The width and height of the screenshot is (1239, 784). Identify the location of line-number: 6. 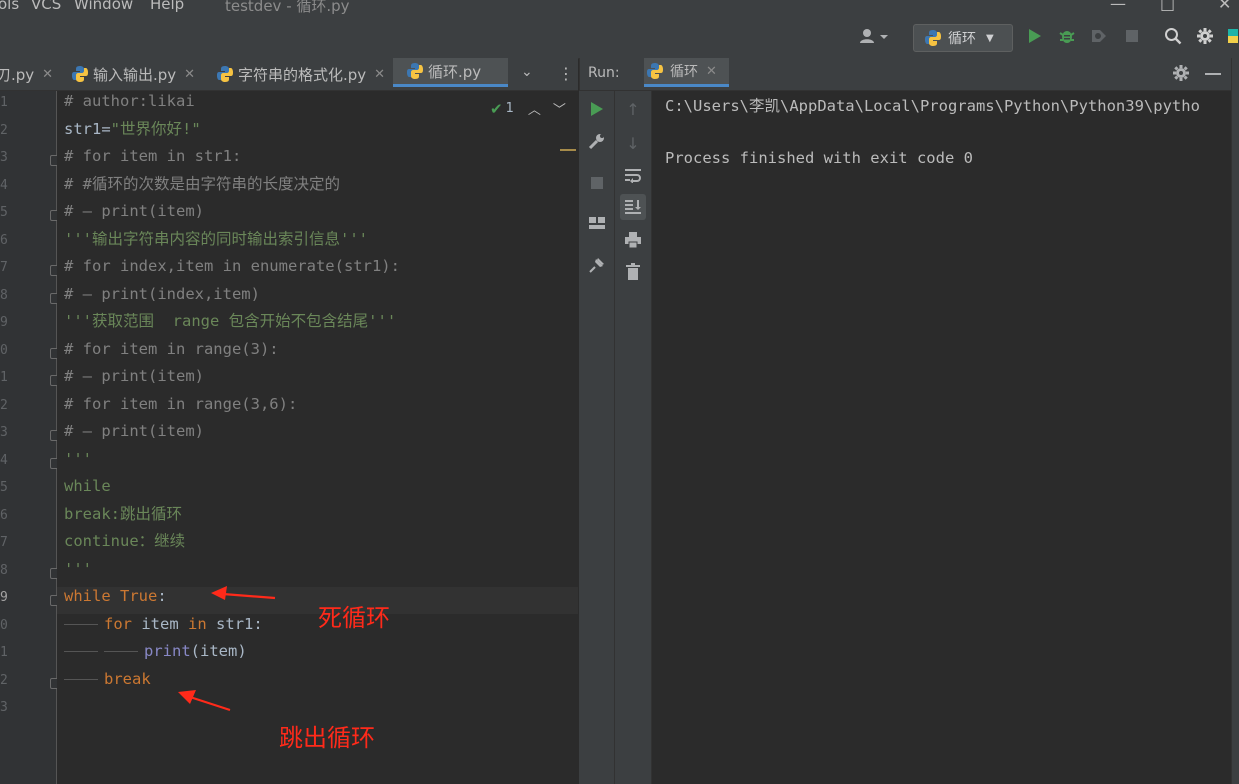
(4, 240).